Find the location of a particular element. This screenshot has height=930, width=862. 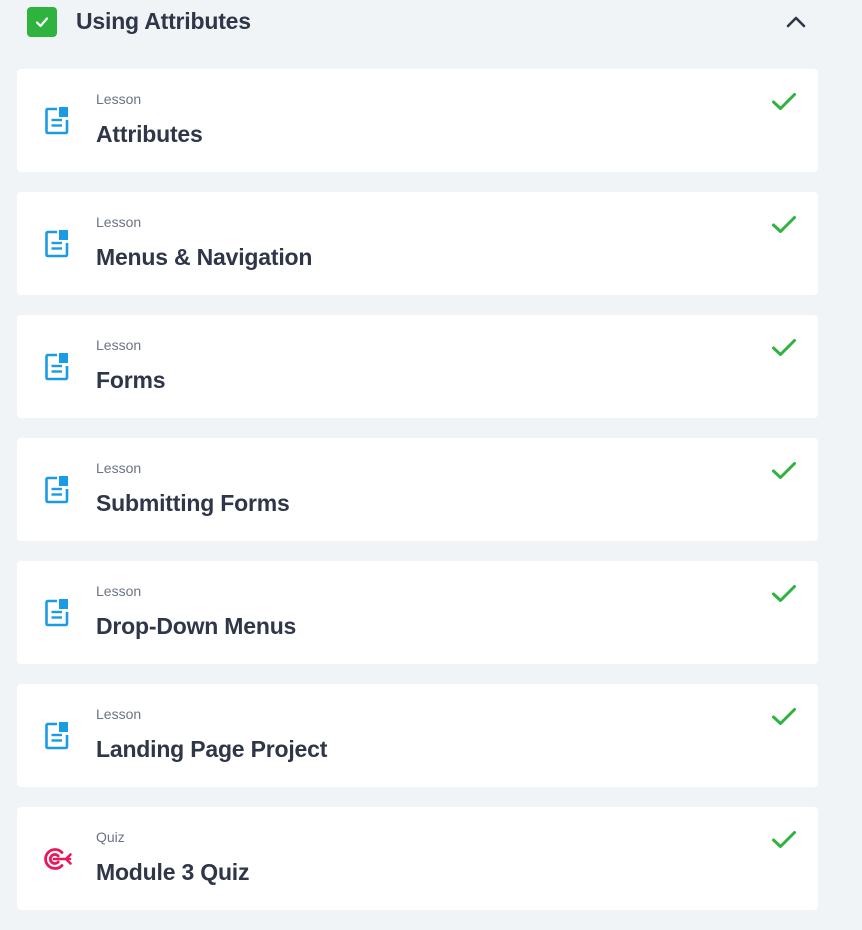

item-title: Forms is located at coordinates (130, 380).